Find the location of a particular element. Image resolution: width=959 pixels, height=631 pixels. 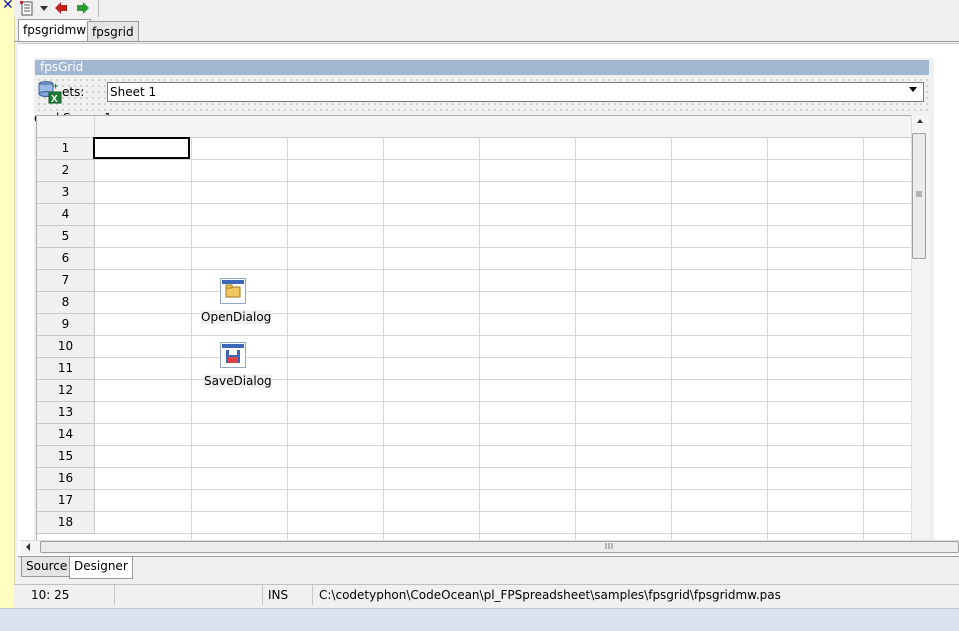

row-header: 14 is located at coordinates (66, 435).